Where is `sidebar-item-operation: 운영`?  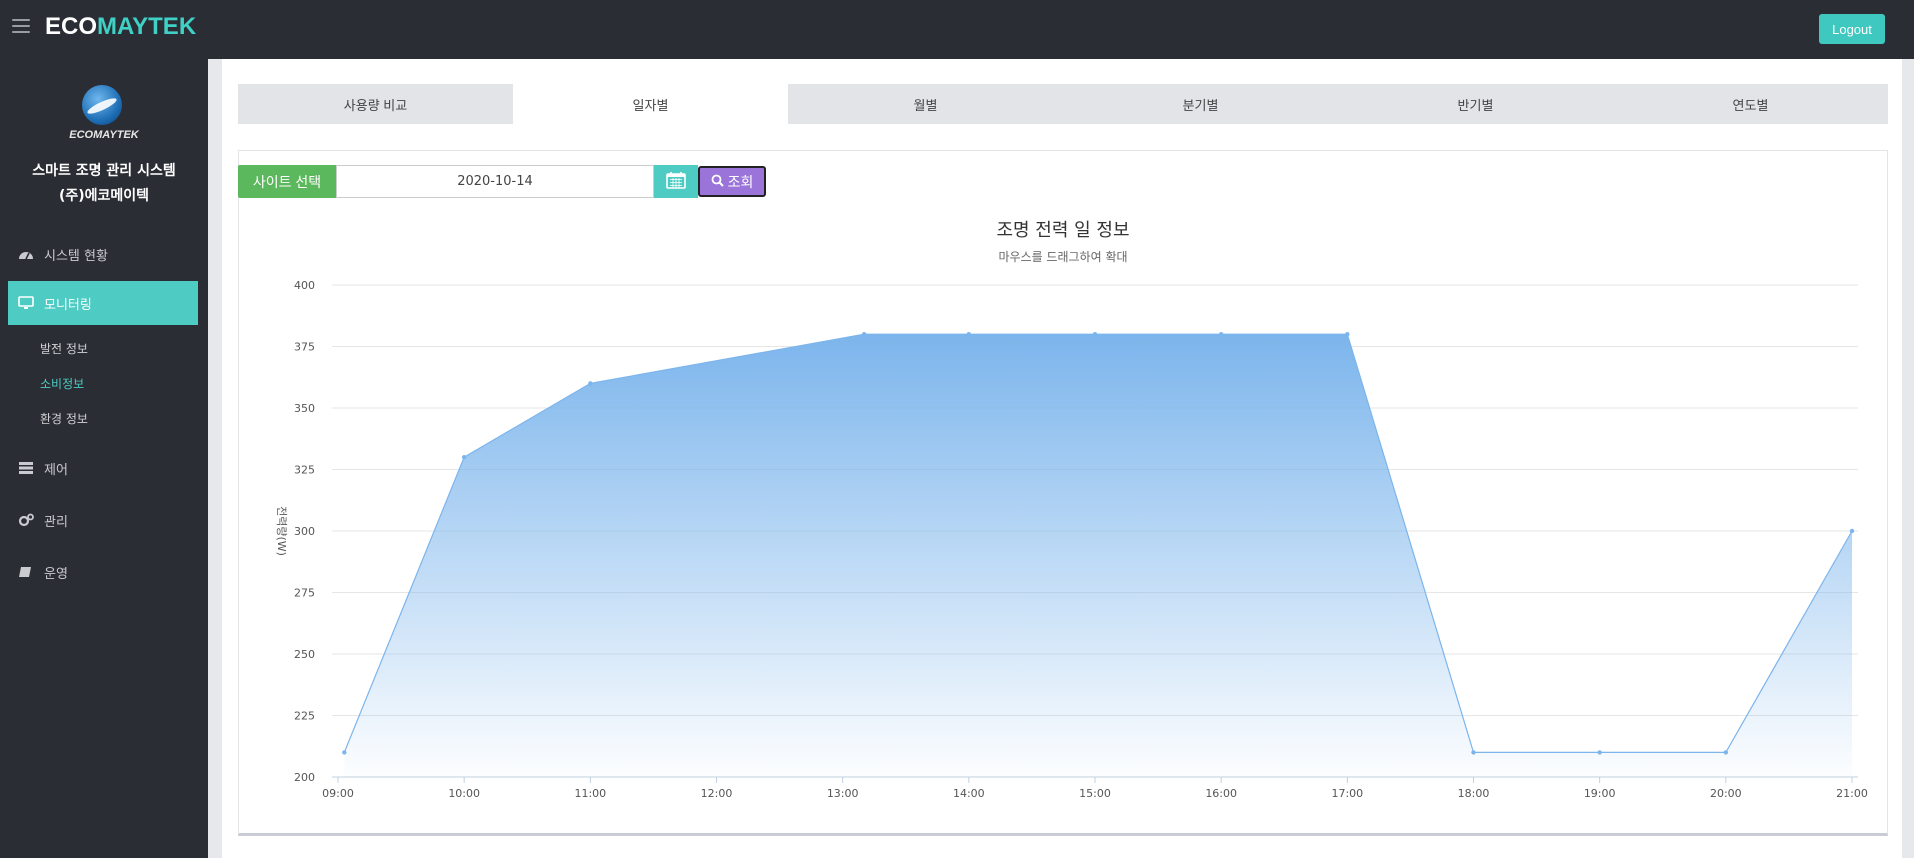 sidebar-item-operation: 운영 is located at coordinates (103, 572).